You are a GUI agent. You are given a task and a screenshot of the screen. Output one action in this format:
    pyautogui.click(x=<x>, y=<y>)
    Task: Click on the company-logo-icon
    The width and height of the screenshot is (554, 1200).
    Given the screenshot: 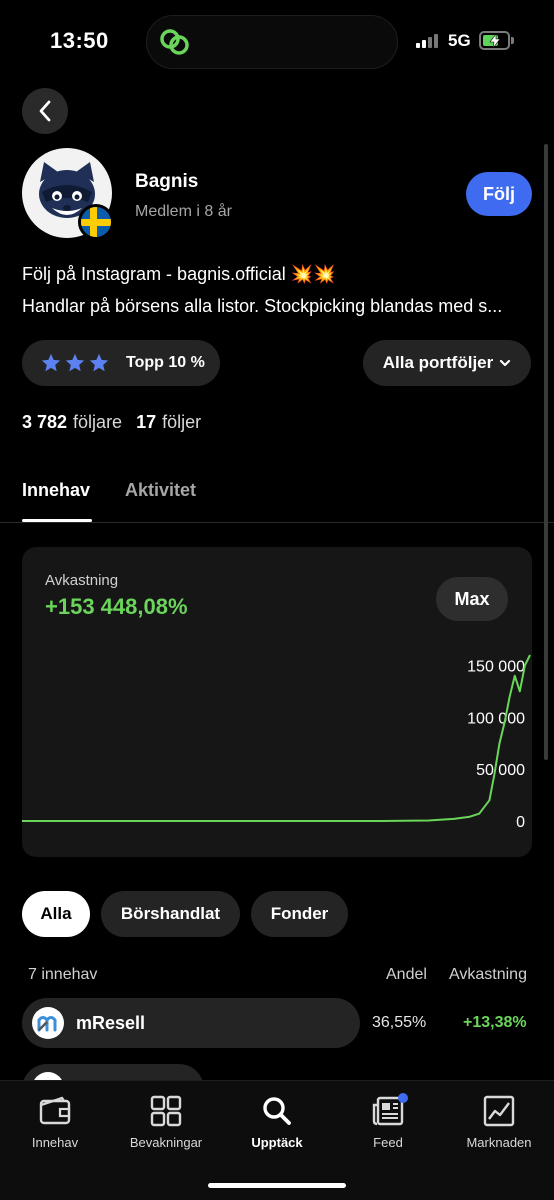 What is the action you would take?
    pyautogui.click(x=48, y=1023)
    